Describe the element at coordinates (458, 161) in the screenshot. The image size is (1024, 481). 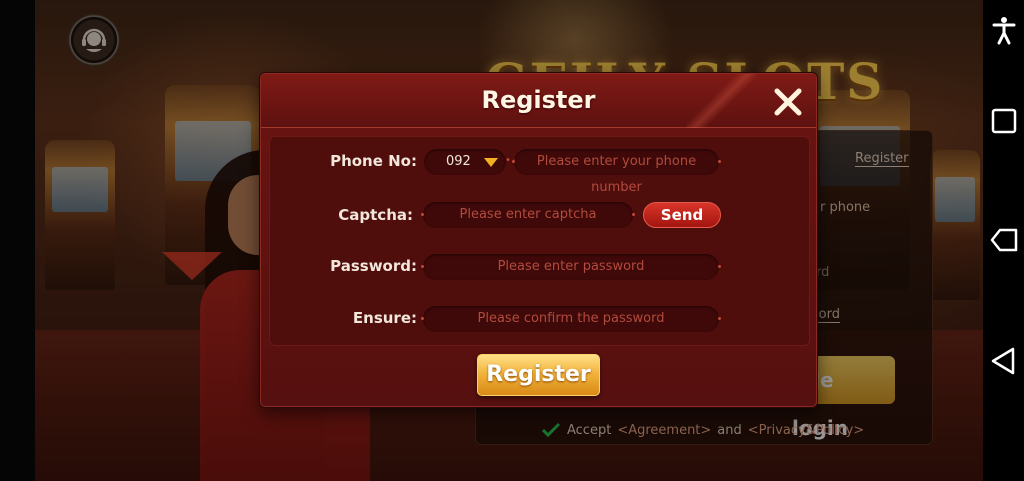
I see `country-code-value: 092` at that location.